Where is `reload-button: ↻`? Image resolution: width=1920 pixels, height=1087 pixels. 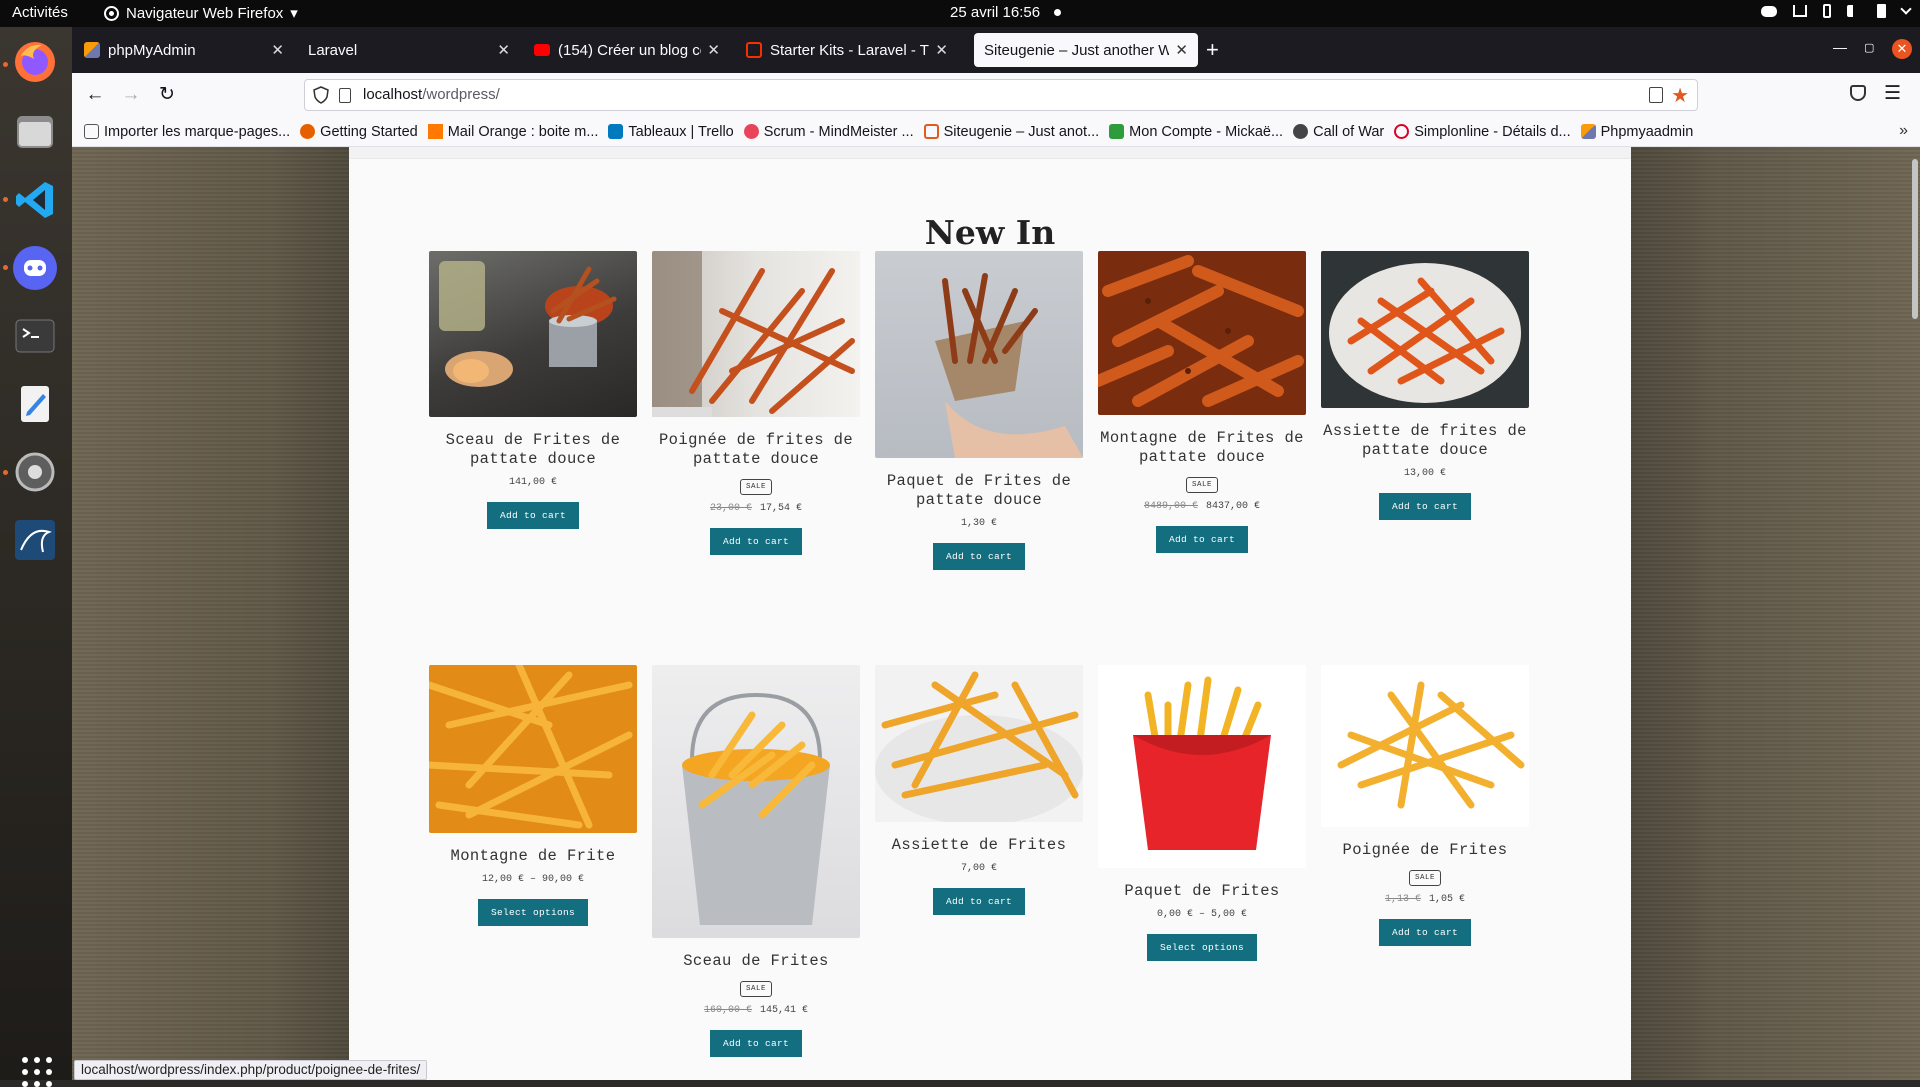 reload-button: ↻ is located at coordinates (167, 95).